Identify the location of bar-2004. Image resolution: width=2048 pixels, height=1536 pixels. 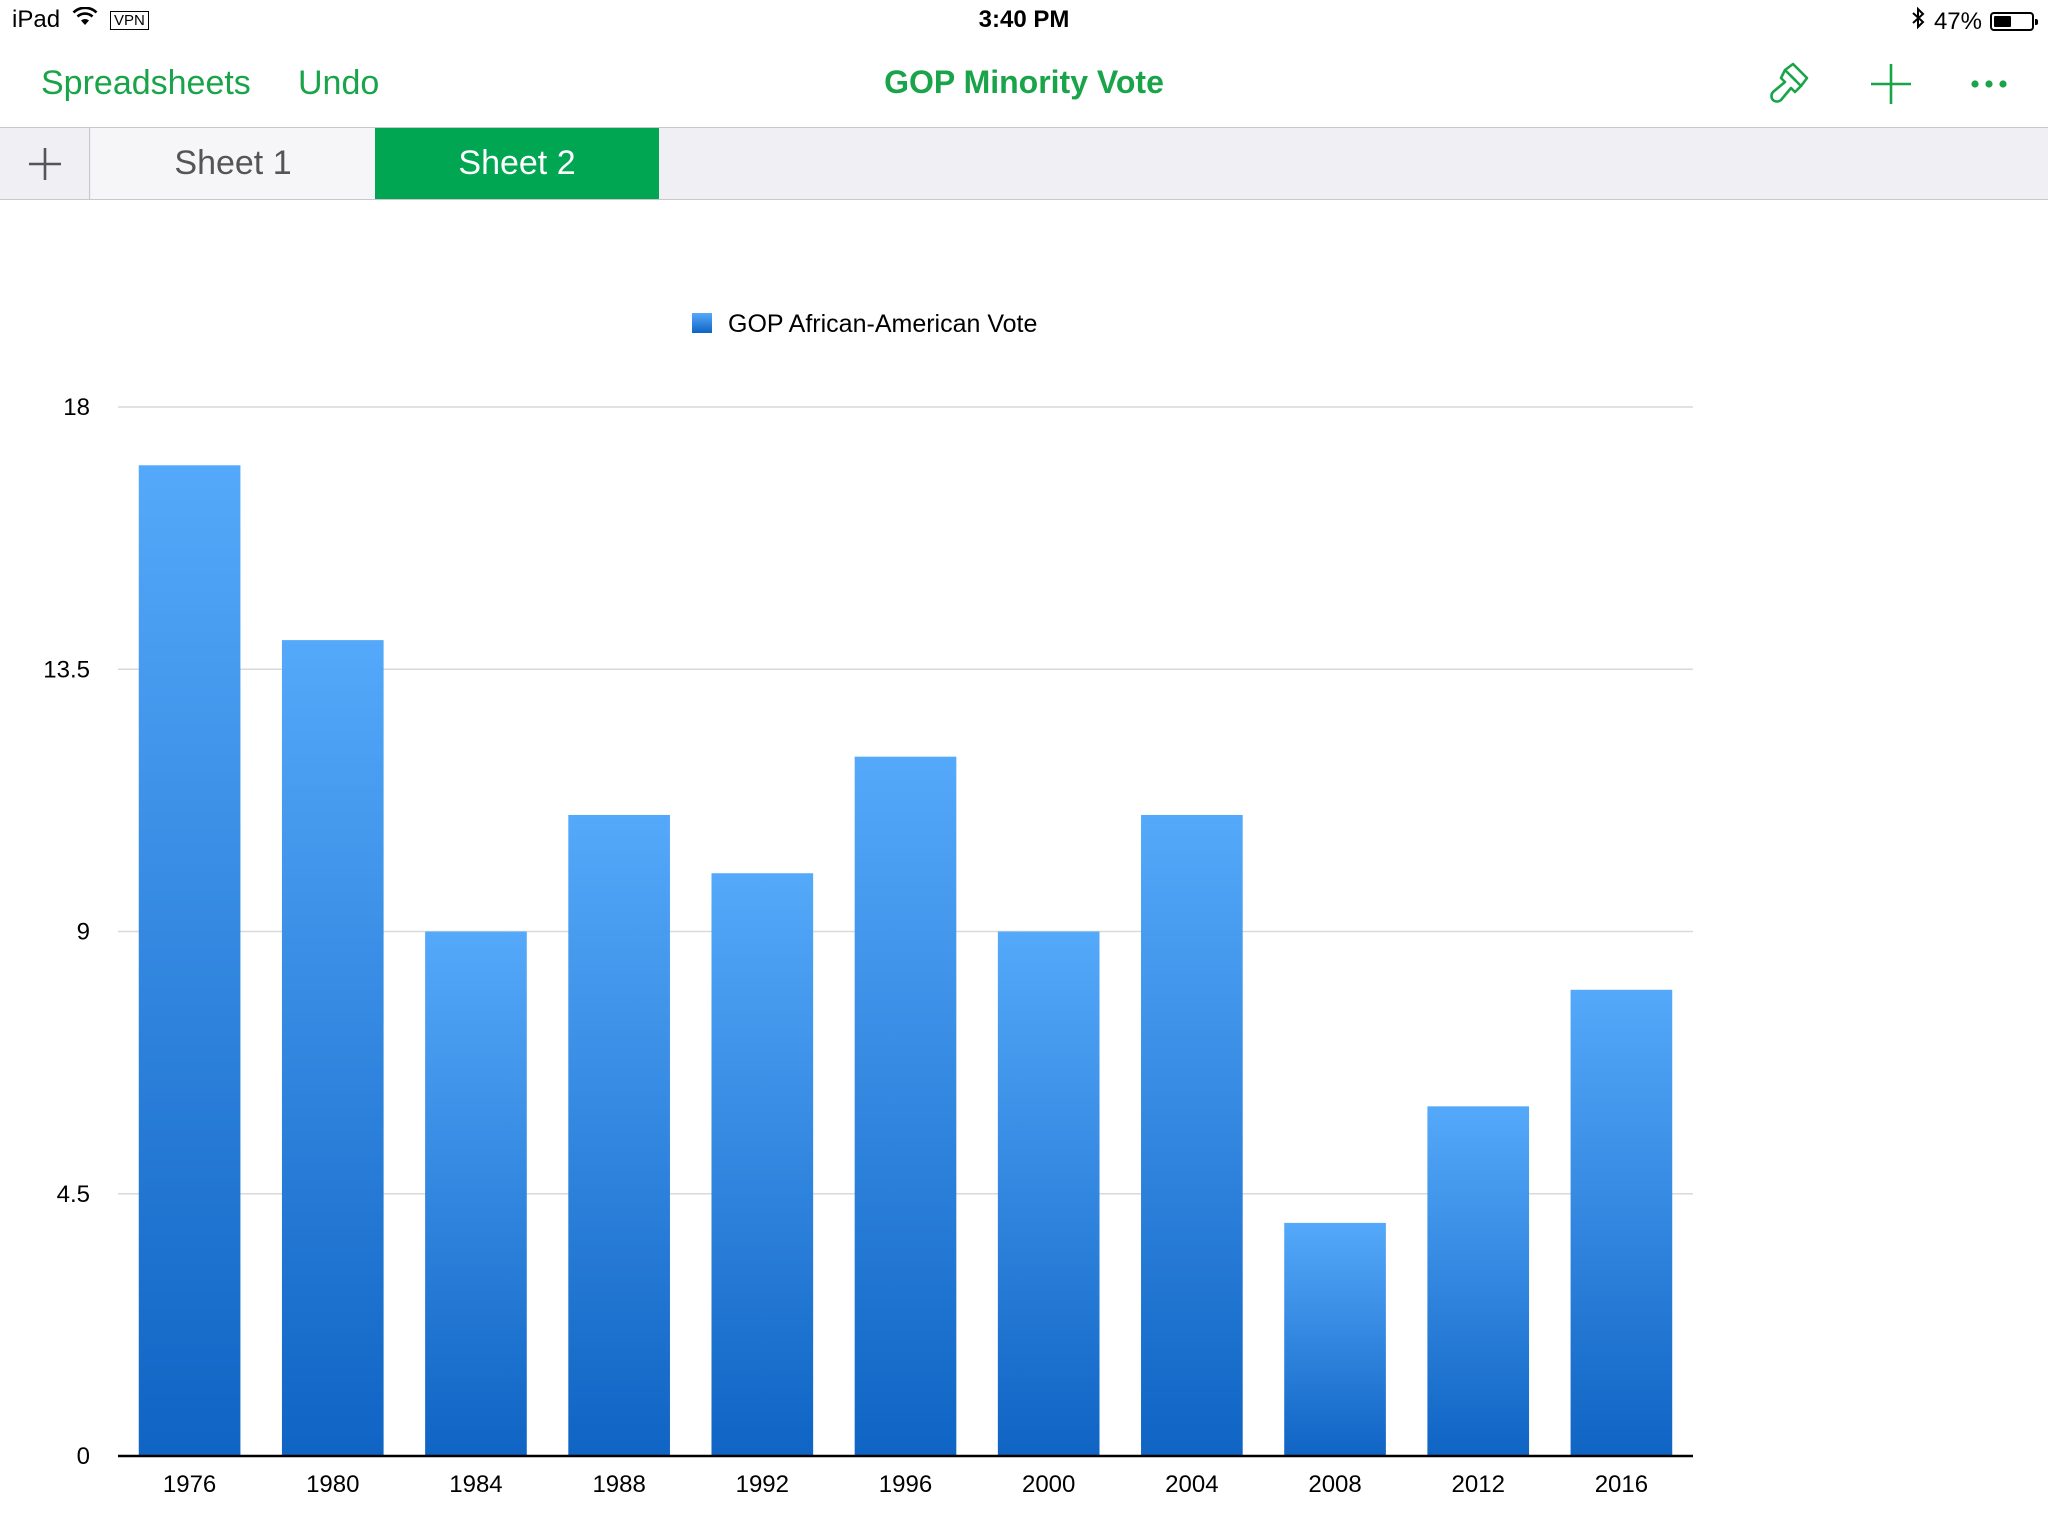
(1192, 1135).